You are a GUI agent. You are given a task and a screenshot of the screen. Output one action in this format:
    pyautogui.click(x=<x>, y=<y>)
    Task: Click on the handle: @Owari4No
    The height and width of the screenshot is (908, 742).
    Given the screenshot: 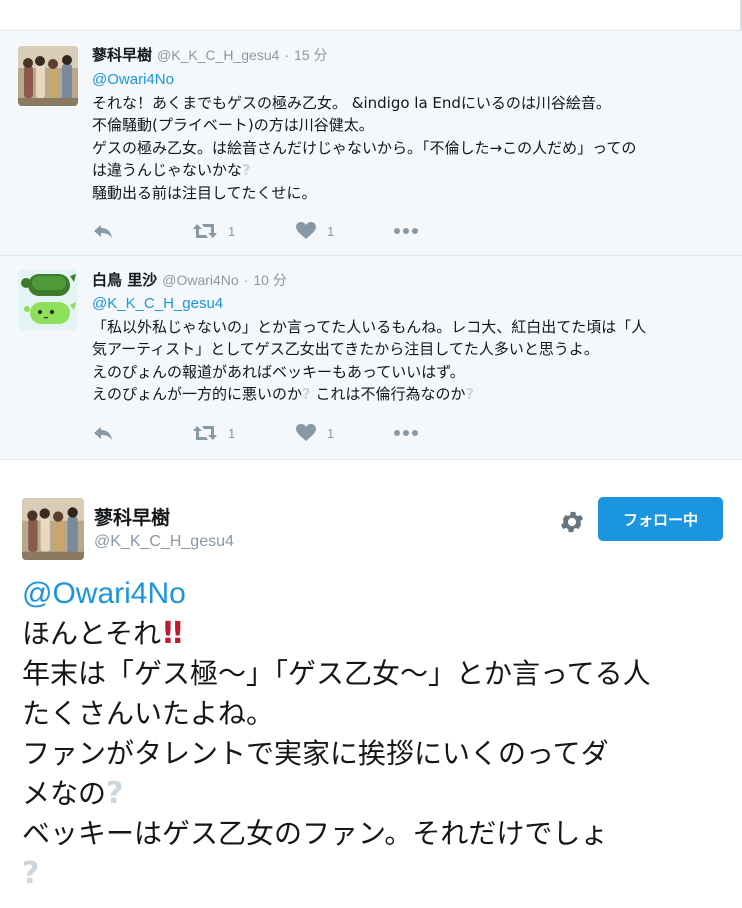 What is the action you would take?
    pyautogui.click(x=200, y=280)
    